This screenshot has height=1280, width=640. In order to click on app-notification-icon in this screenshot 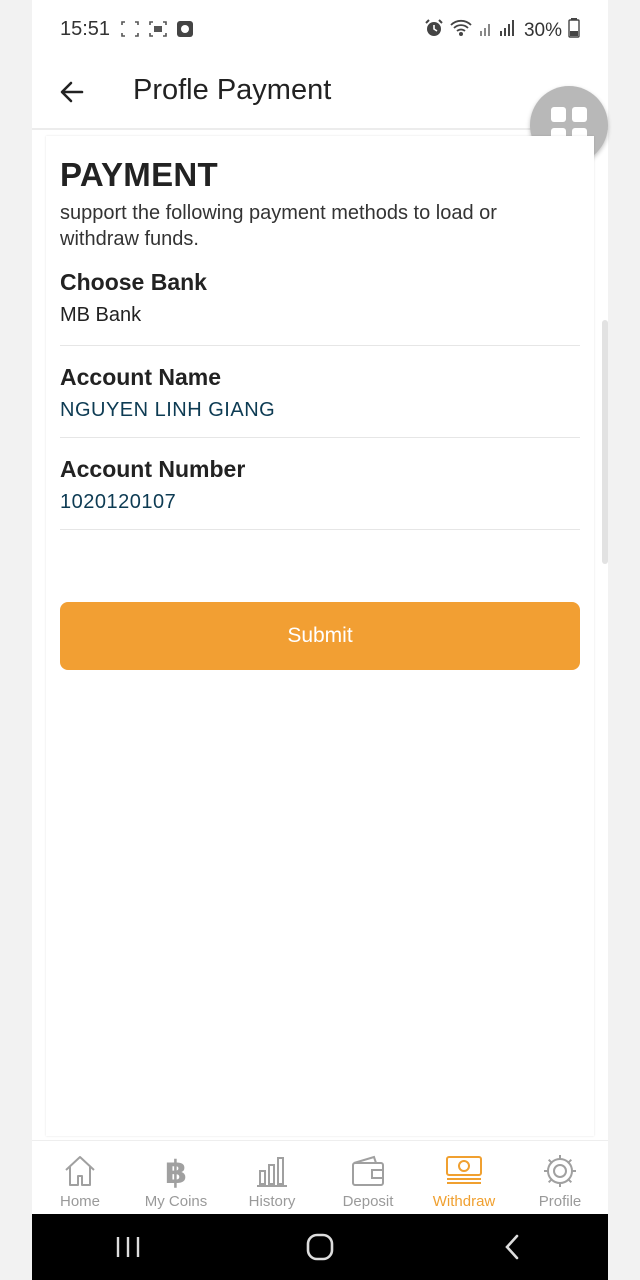, I will do `click(185, 31)`.